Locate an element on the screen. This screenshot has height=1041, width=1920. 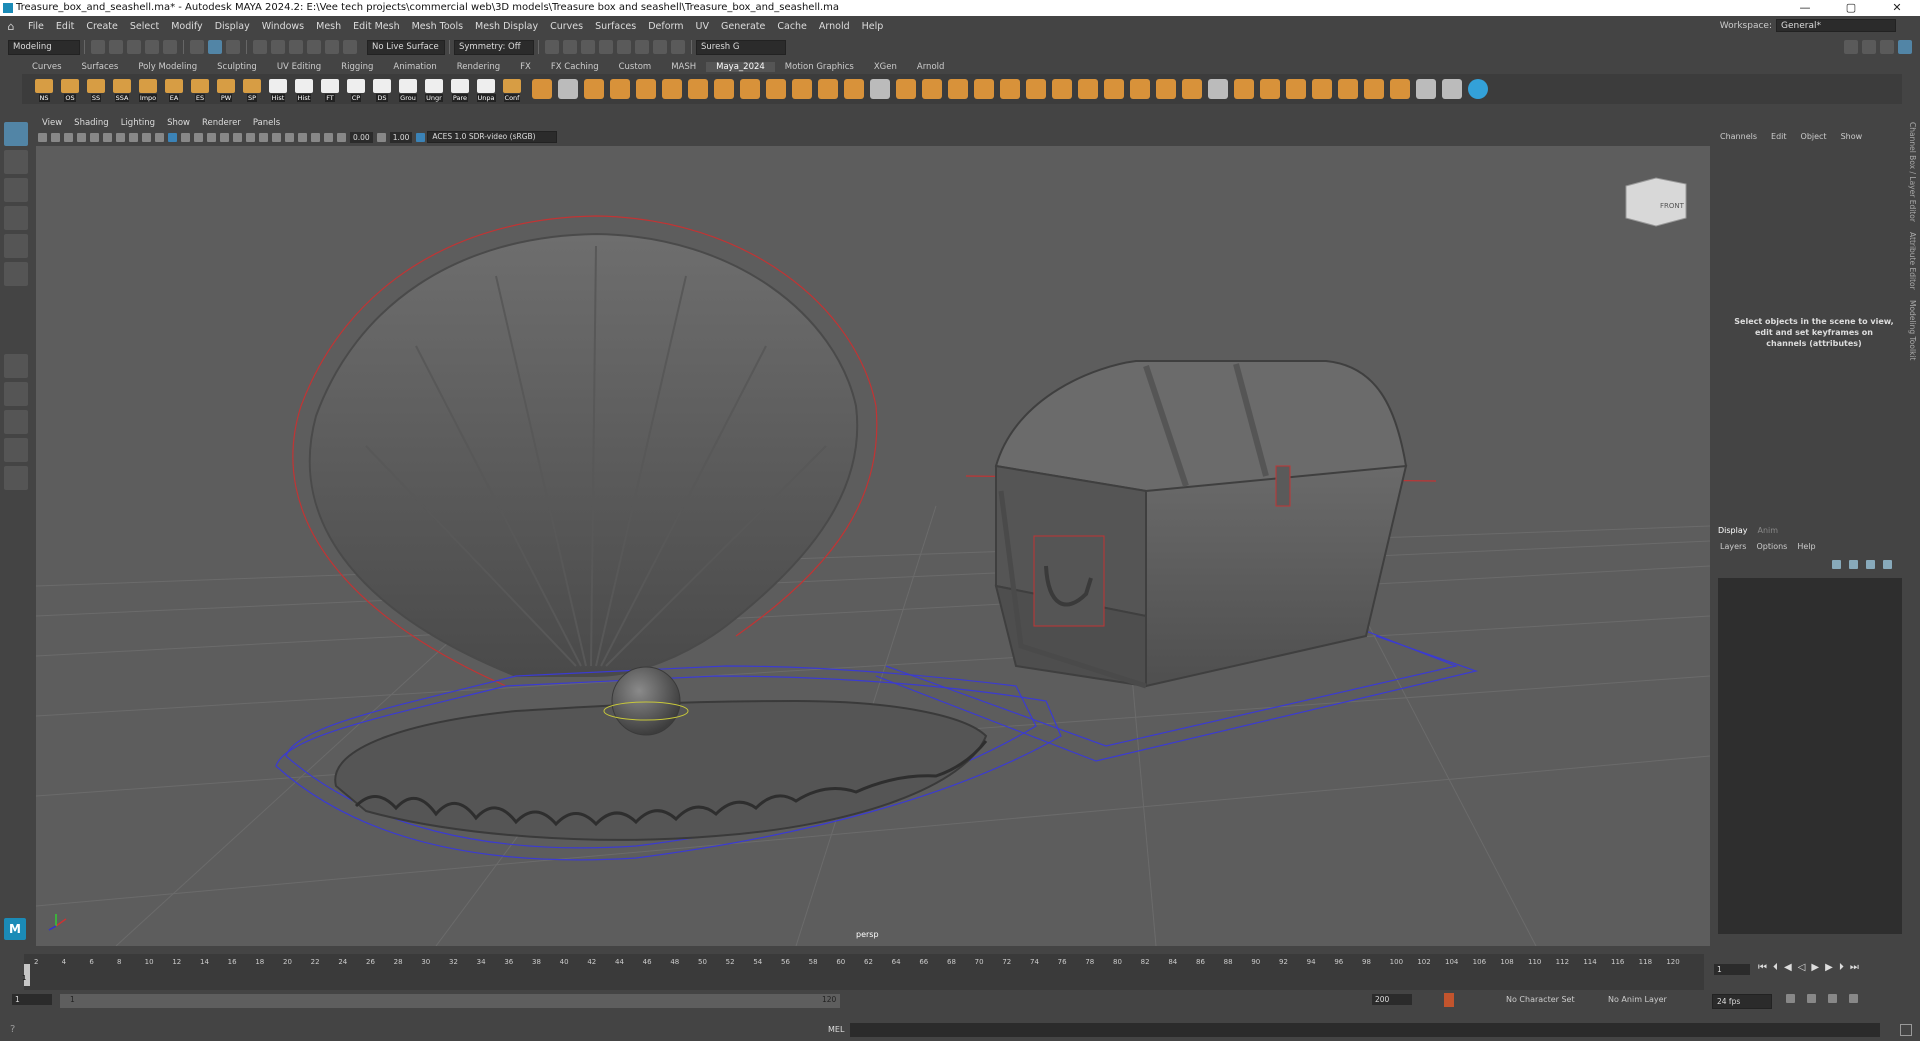
layer-menu-layers: Layers is located at coordinates (1733, 546).